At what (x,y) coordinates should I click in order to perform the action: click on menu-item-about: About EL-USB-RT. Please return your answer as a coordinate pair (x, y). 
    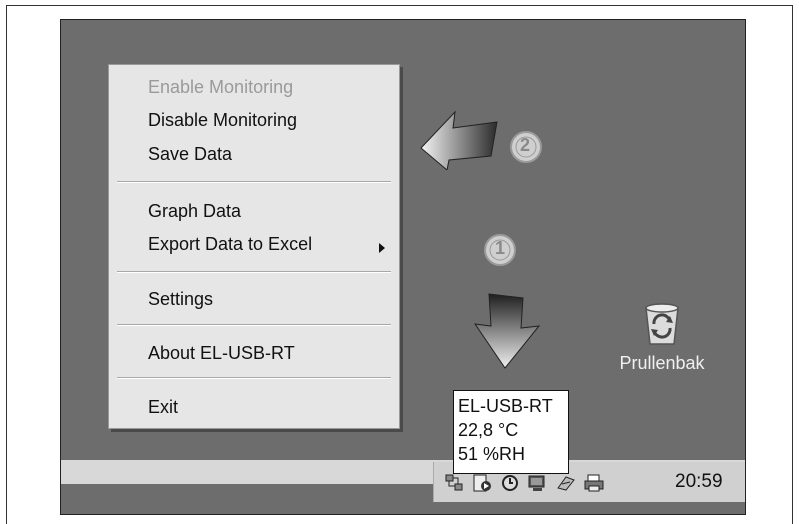
    Looking at the image, I should click on (221, 353).